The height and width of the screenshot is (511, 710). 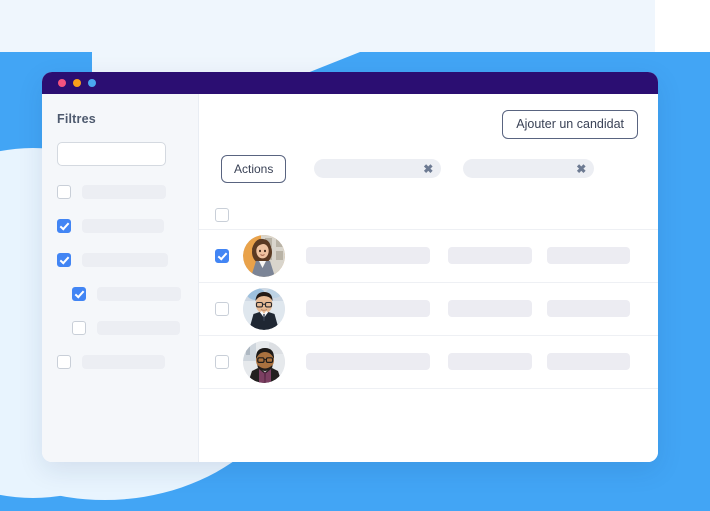 What do you see at coordinates (76, 119) in the screenshot?
I see `filters-title: Filtres` at bounding box center [76, 119].